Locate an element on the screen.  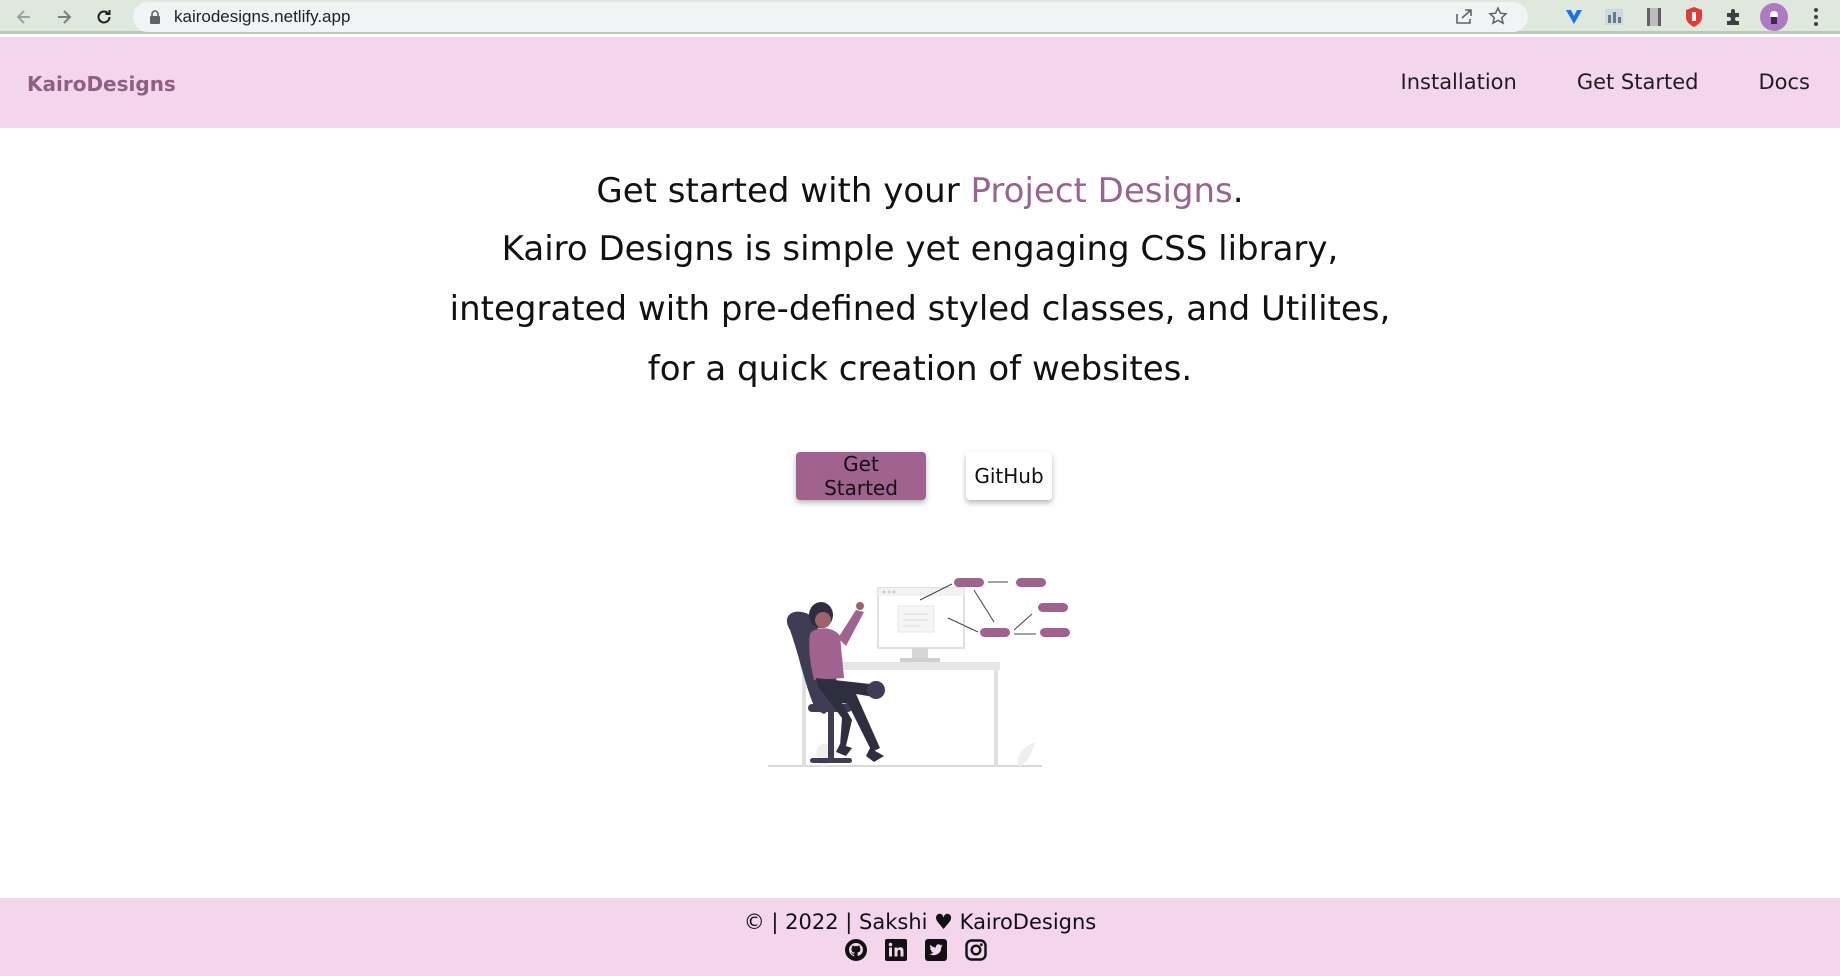
nav-link-docs: Docs is located at coordinates (1784, 82).